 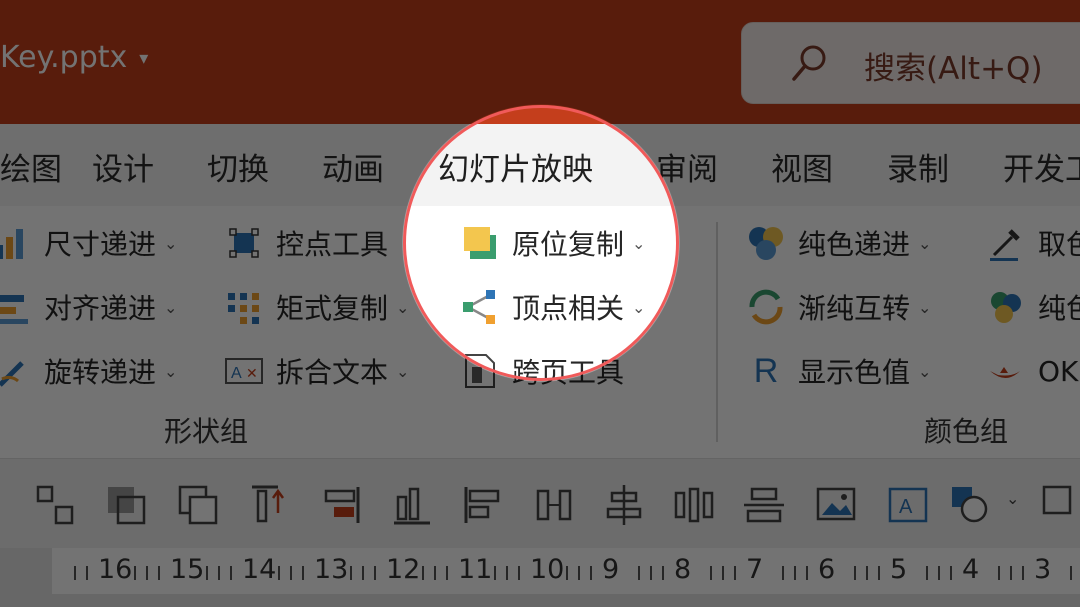 What do you see at coordinates (908, 505) in the screenshot?
I see `text-box-icon: A` at bounding box center [908, 505].